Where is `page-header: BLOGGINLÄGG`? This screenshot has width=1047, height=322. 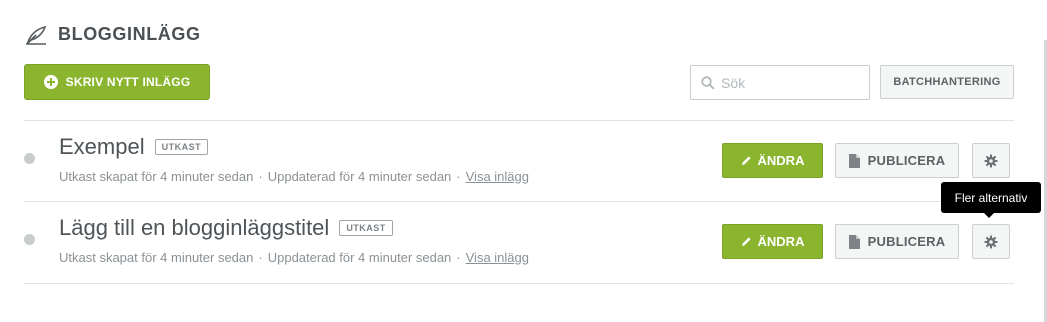
page-header: BLOGGINLÄGG is located at coordinates (113, 34).